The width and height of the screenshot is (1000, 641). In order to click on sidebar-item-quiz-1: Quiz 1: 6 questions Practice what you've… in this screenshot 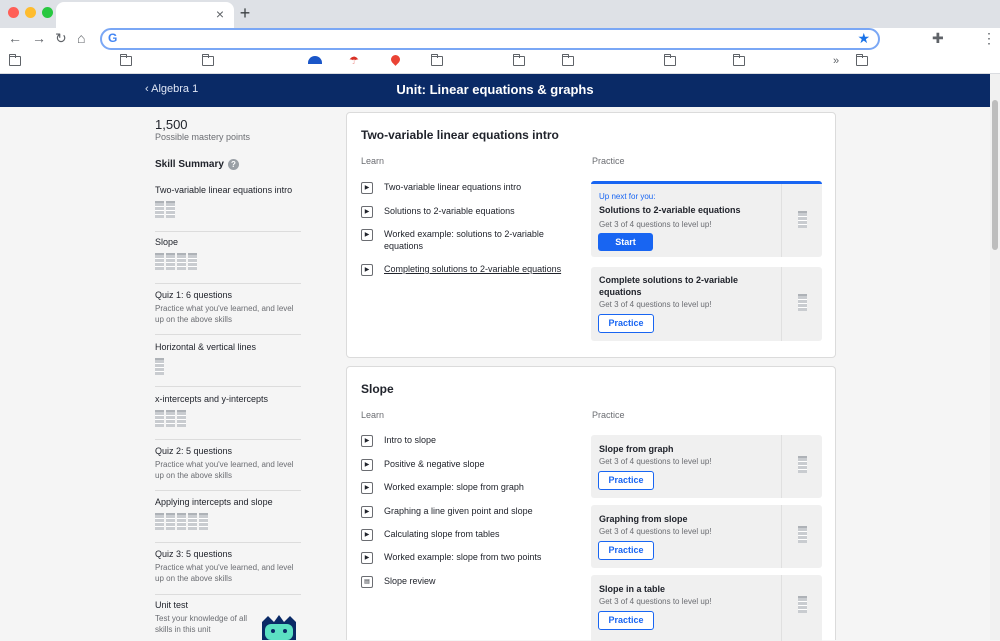, I will do `click(228, 312)`.